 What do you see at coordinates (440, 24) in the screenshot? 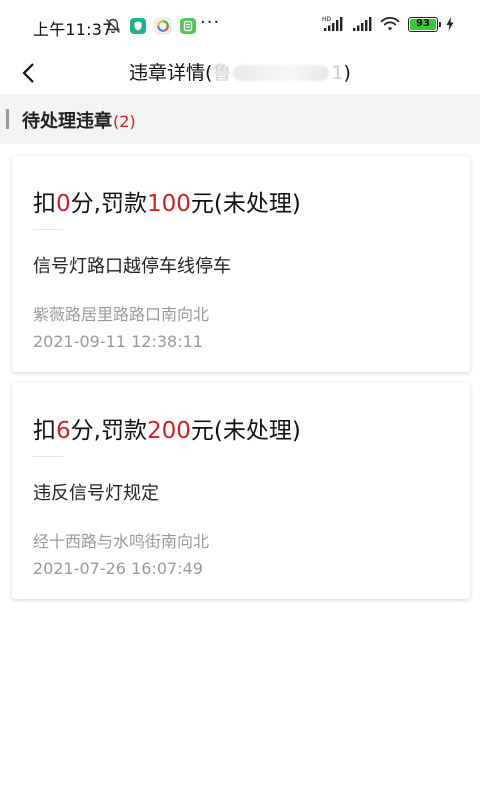
I see `battery-nub` at bounding box center [440, 24].